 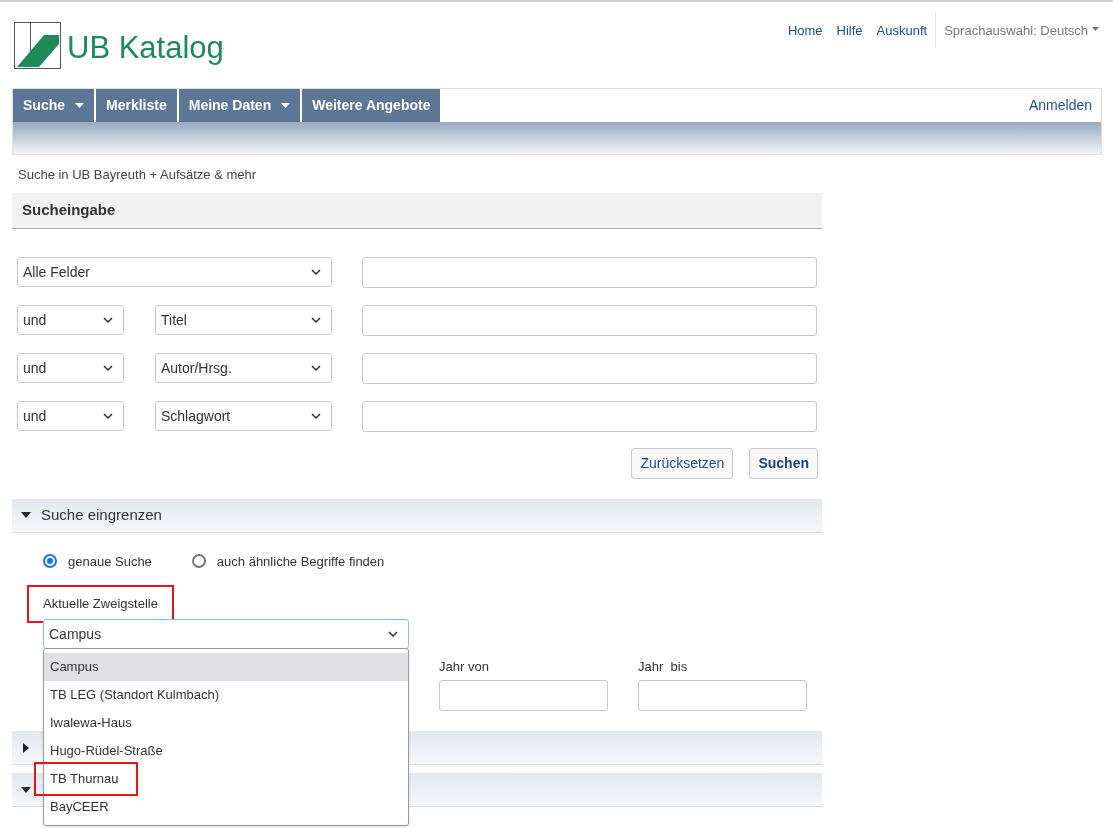 What do you see at coordinates (300, 561) in the screenshot?
I see `radio-label: auch ähnliche Begriffe finden` at bounding box center [300, 561].